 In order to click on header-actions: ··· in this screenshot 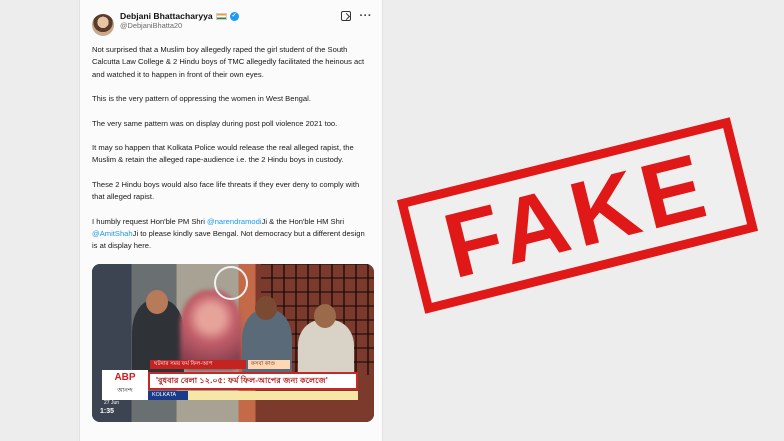, I will do `click(356, 16)`.